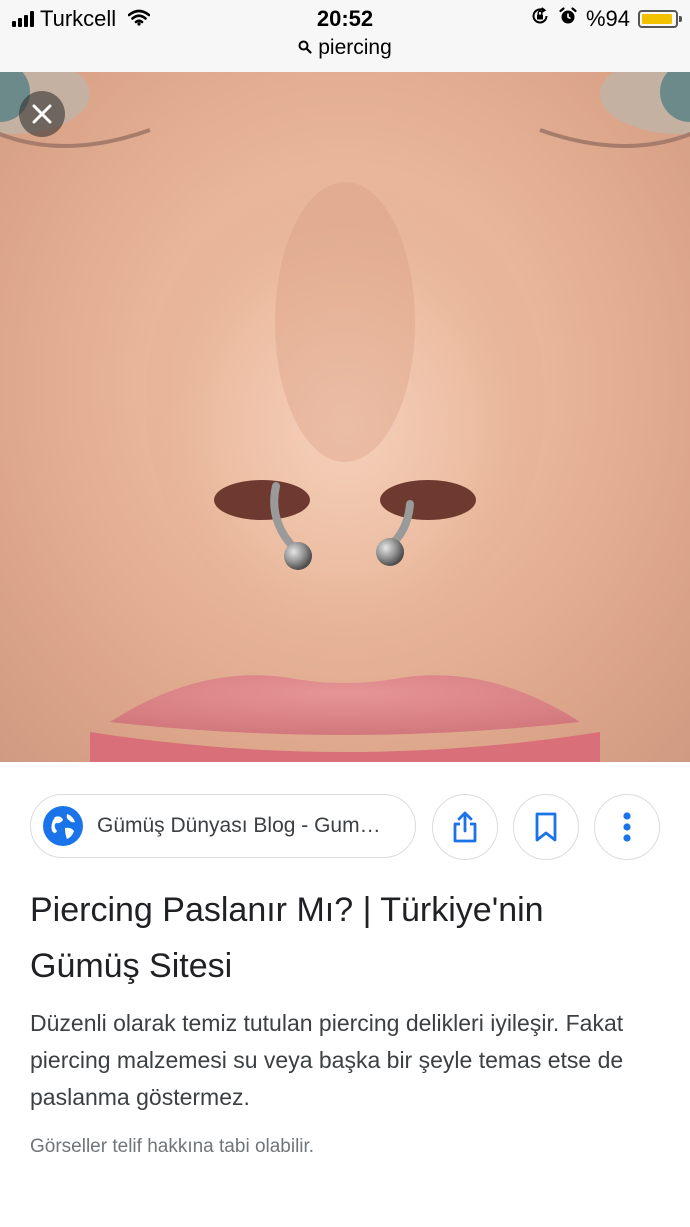 The width and height of the screenshot is (690, 1227). What do you see at coordinates (172, 1146) in the screenshot?
I see `copyright-note: Görseller telif hakkına tabi olabilir.` at bounding box center [172, 1146].